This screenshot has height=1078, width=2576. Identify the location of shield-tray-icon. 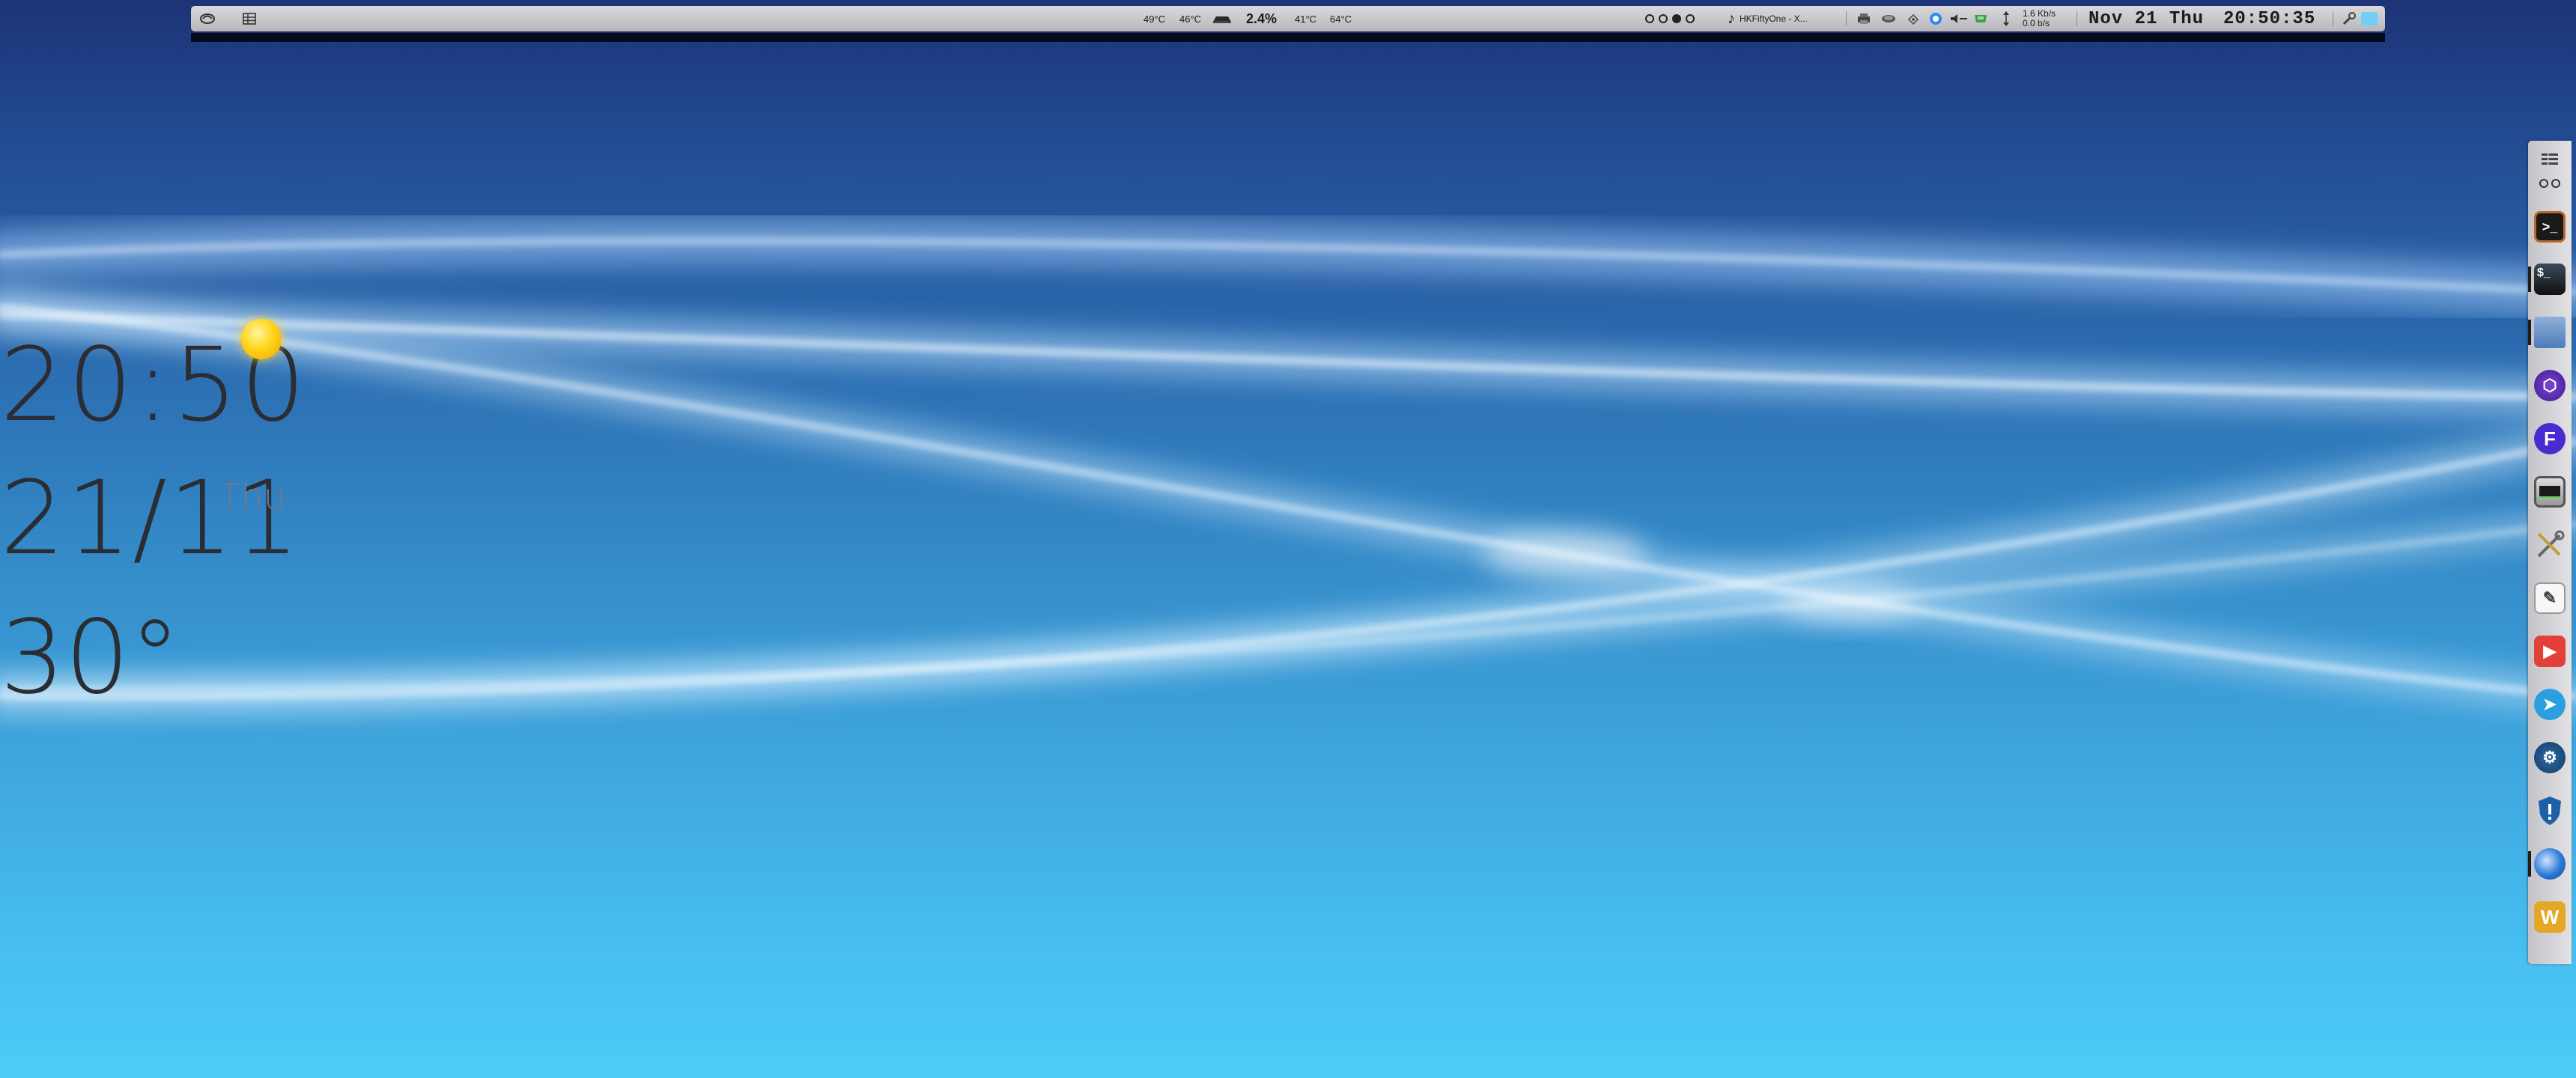
(1980, 18).